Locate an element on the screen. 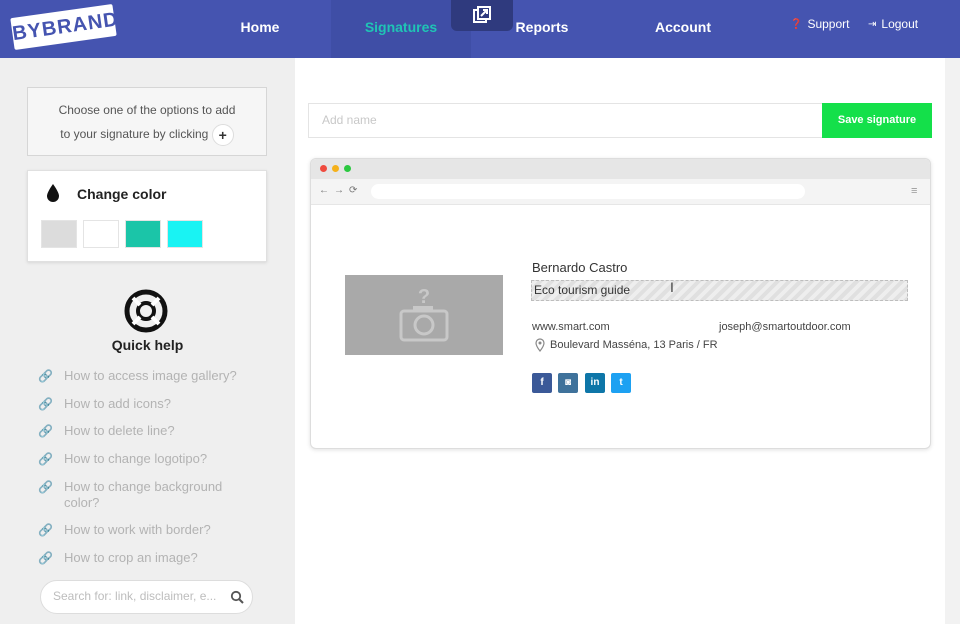  lifebuoy-icon is located at coordinates (146, 311).